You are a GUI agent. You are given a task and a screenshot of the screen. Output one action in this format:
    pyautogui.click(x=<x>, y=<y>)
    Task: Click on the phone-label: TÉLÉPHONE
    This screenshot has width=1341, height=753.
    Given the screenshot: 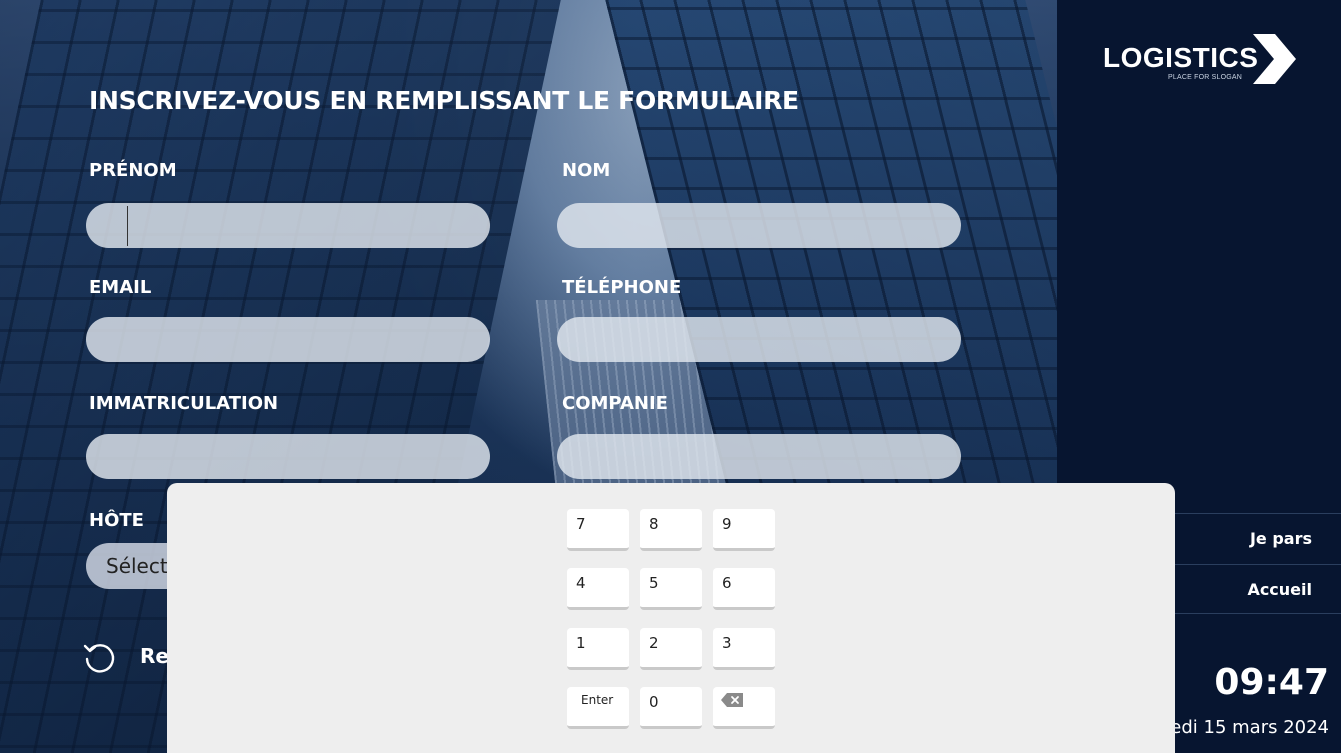 What is the action you would take?
    pyautogui.click(x=622, y=287)
    